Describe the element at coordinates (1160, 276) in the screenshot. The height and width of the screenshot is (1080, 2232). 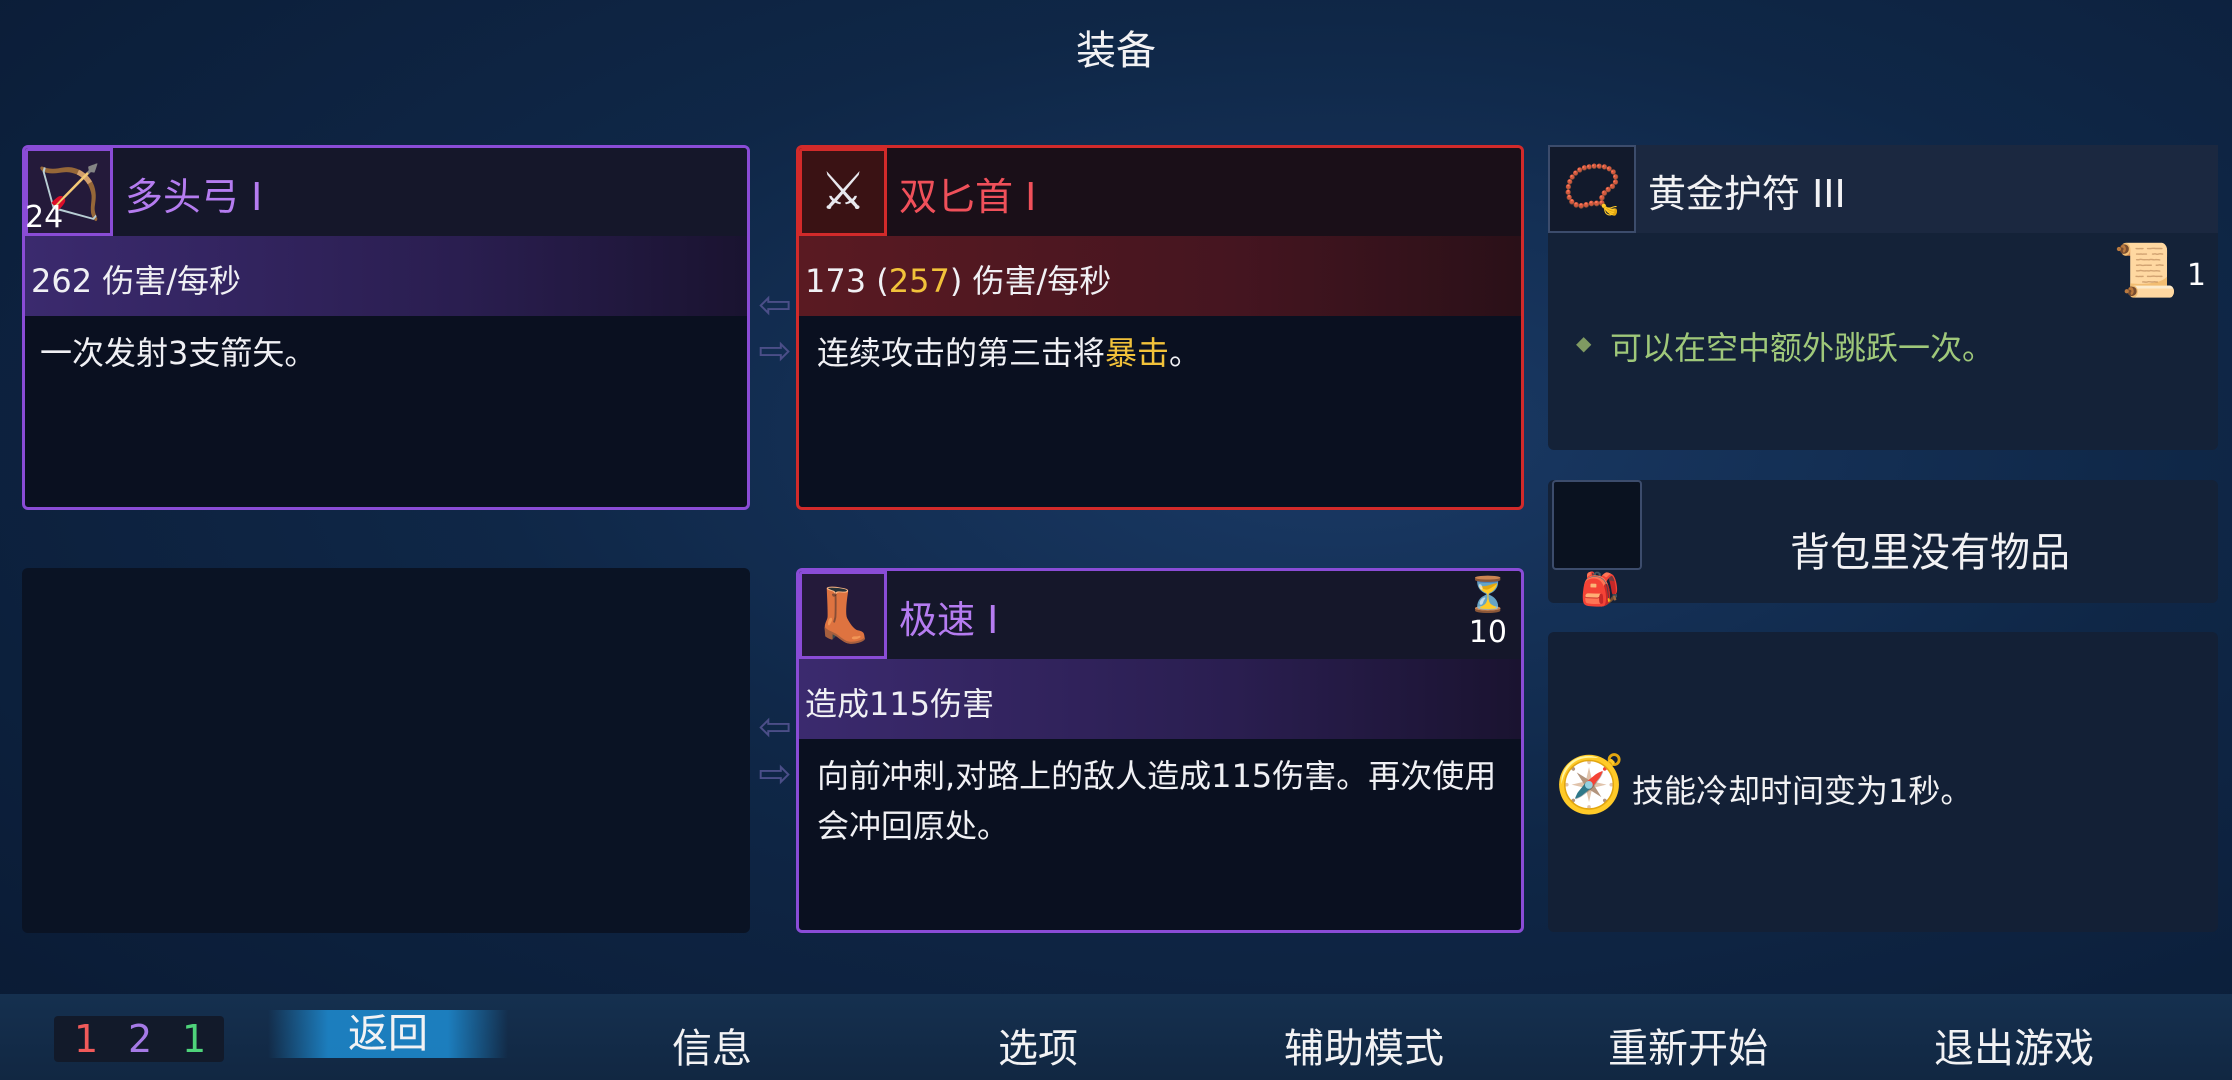
I see `weapon-dps: 173 (257) 伤害/每秒` at that location.